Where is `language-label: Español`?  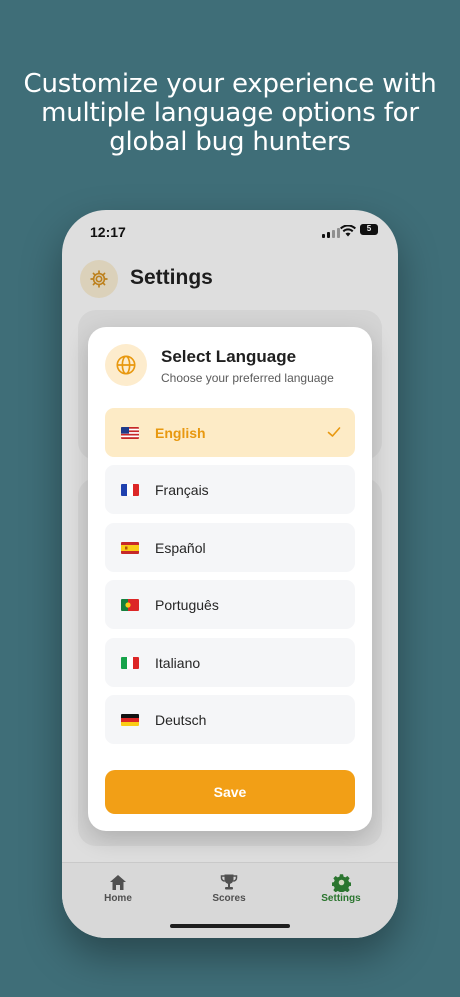 language-label: Español is located at coordinates (180, 547).